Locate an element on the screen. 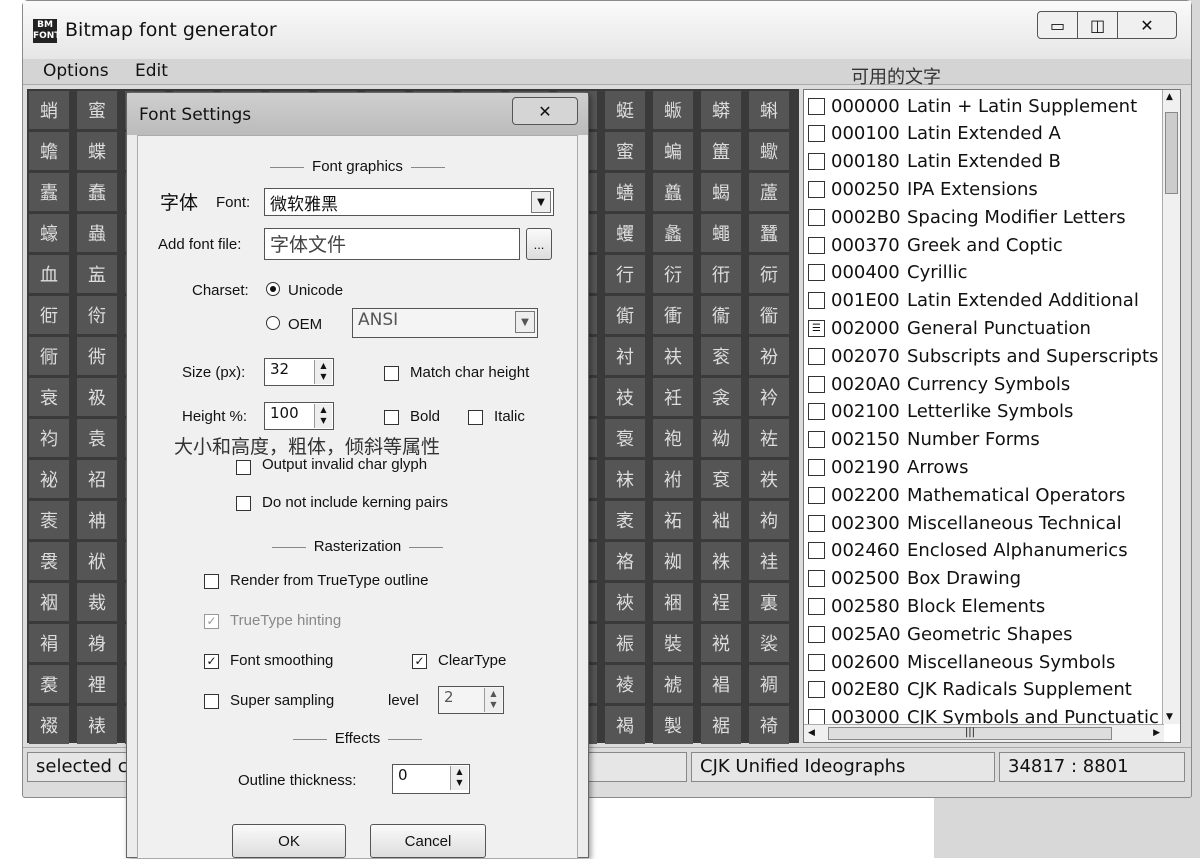 This screenshot has height=859, width=1200. glyph-cell: 衐 is located at coordinates (49, 315).